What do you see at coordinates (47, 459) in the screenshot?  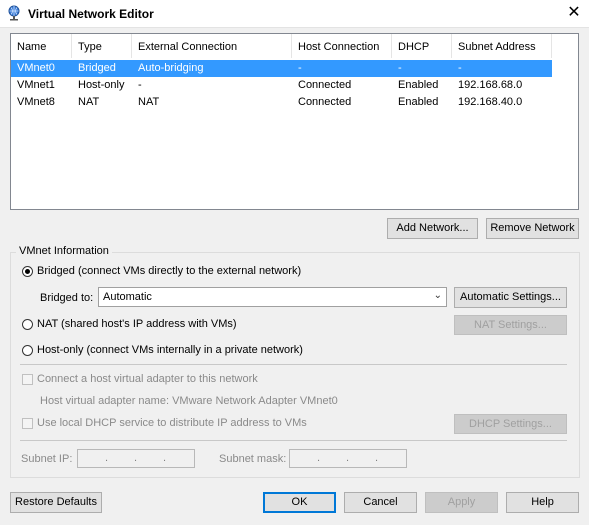 I see `subnet-ip-label: Subnet IP:` at bounding box center [47, 459].